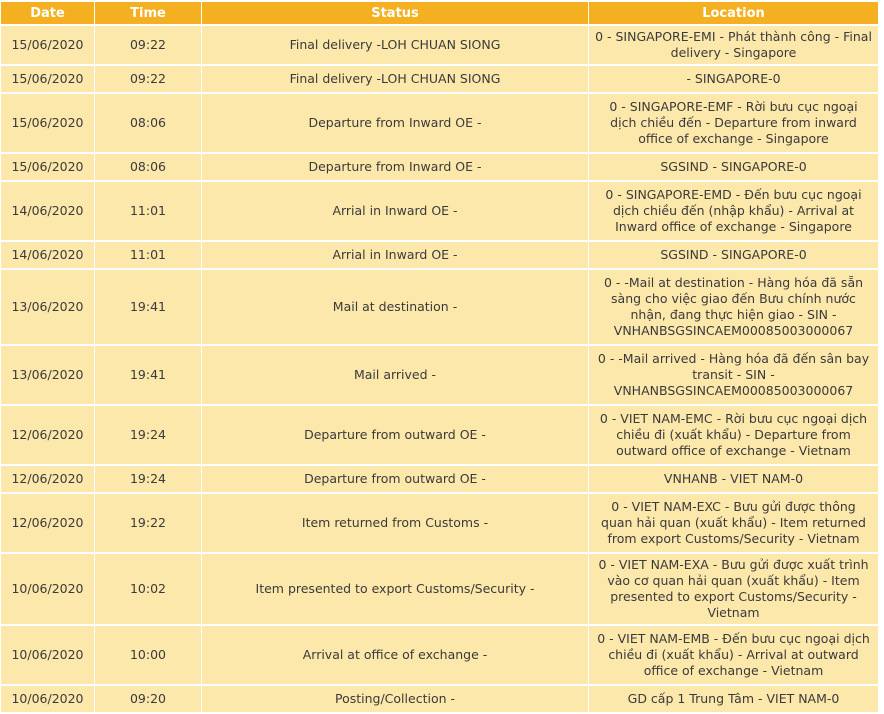 This screenshot has width=884, height=714. What do you see at coordinates (148, 523) in the screenshot?
I see `time-cell: 19:22` at bounding box center [148, 523].